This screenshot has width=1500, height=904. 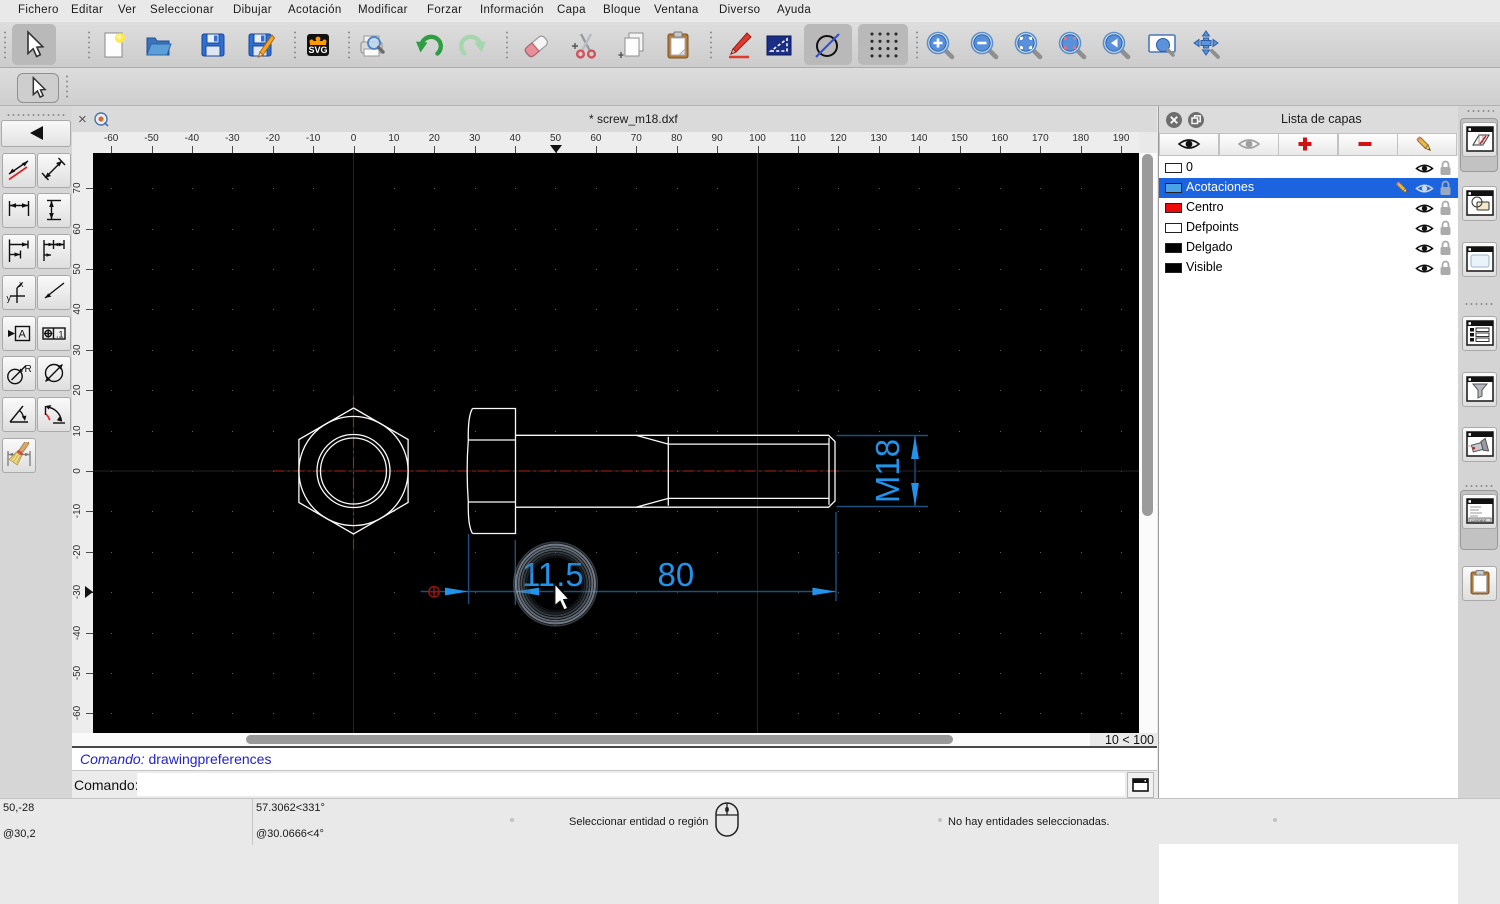 I want to click on svg-text: M18, so click(x=887, y=471).